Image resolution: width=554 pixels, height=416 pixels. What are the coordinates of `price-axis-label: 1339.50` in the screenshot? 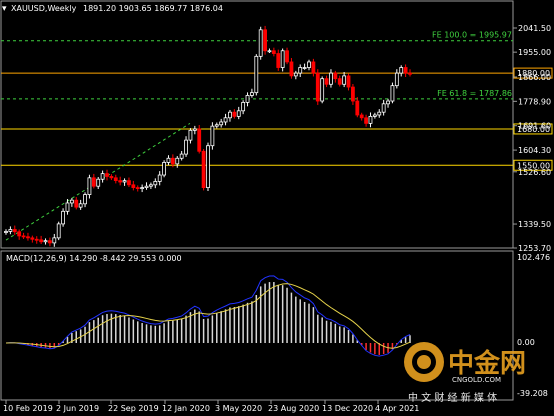 It's located at (534, 224).